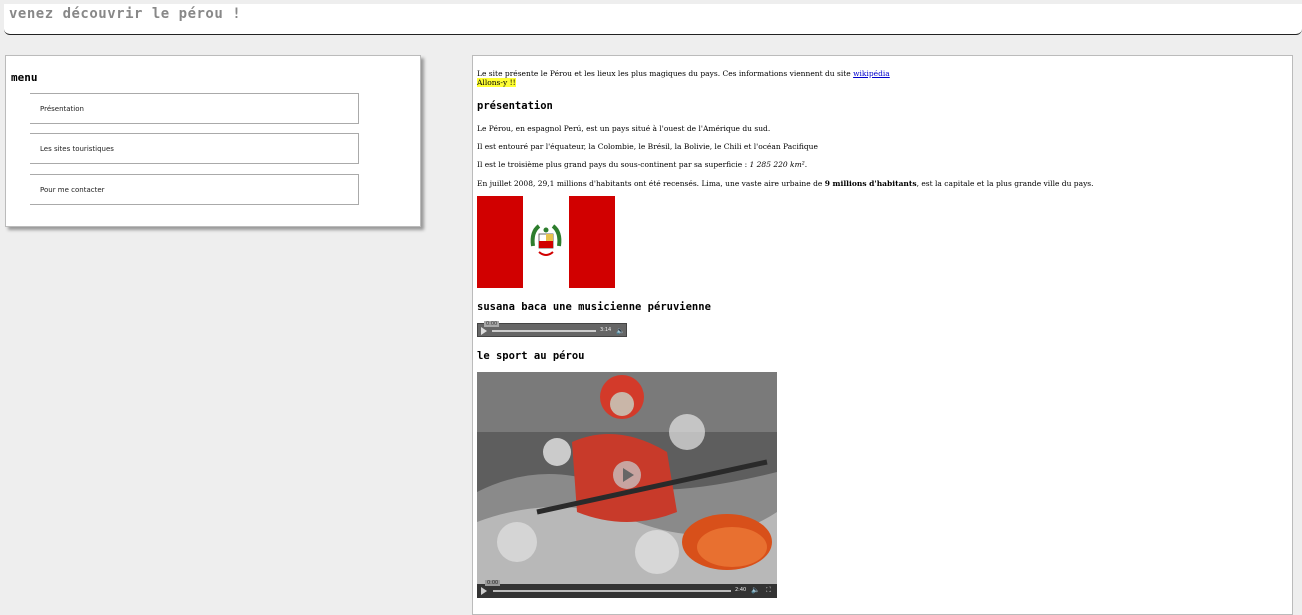  What do you see at coordinates (194, 148) in the screenshot?
I see `menu-item-sites-touristiques: Les sites touristiques` at bounding box center [194, 148].